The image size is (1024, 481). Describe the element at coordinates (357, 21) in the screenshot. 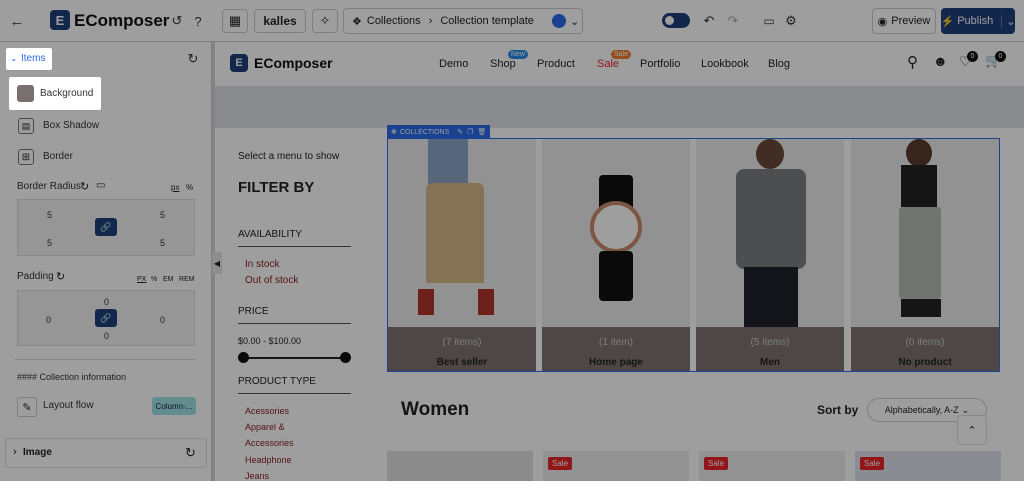

I see `tag-icon: ❖` at that location.